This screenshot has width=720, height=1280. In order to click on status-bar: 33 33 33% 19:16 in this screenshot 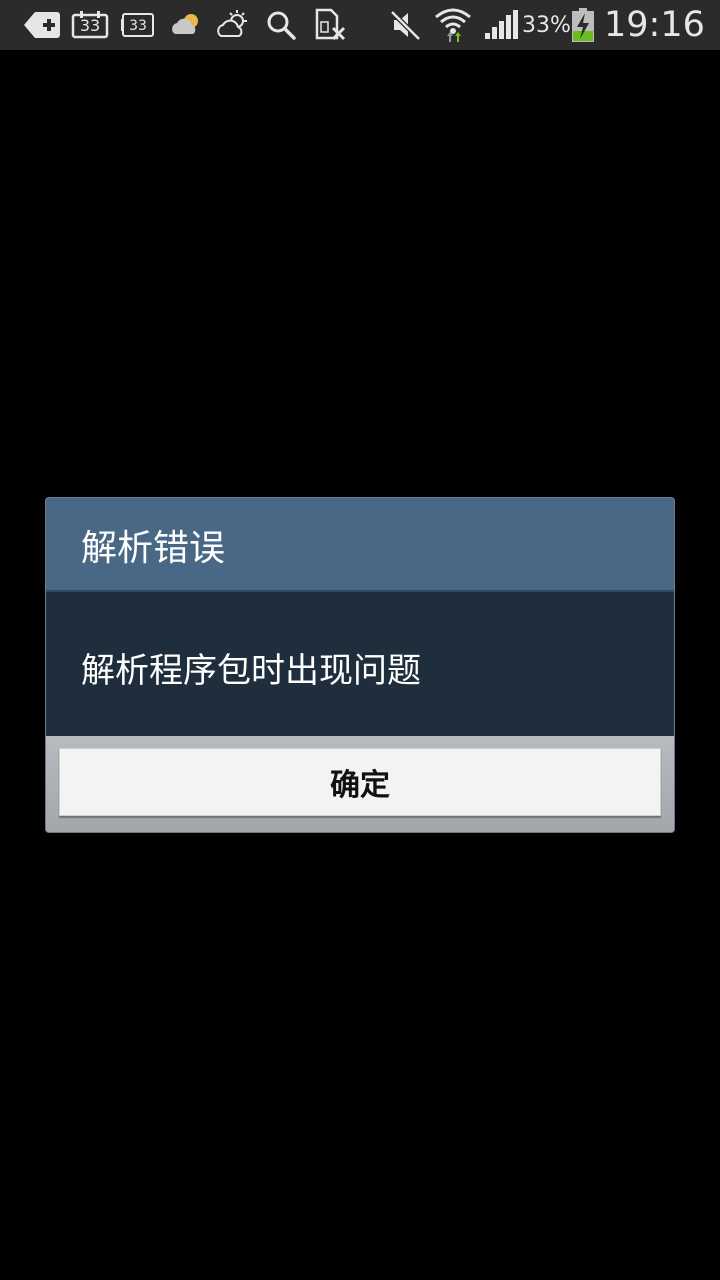, I will do `click(360, 25)`.